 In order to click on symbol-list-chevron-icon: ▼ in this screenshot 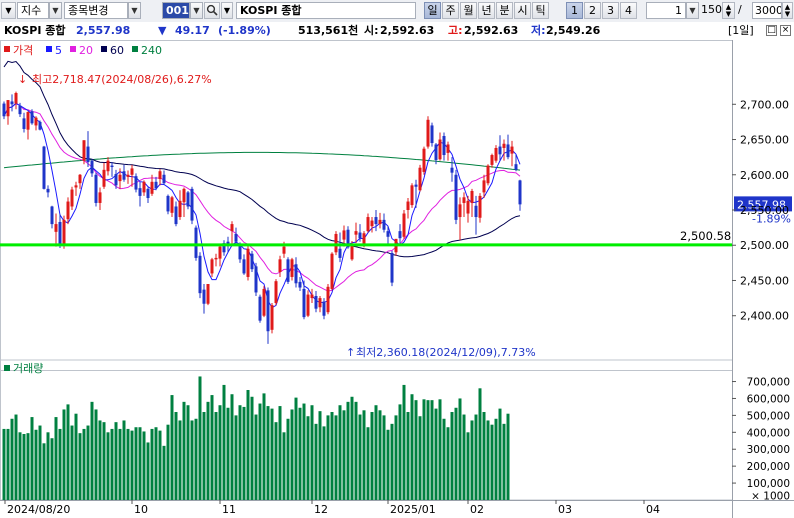, I will do `click(227, 10)`.